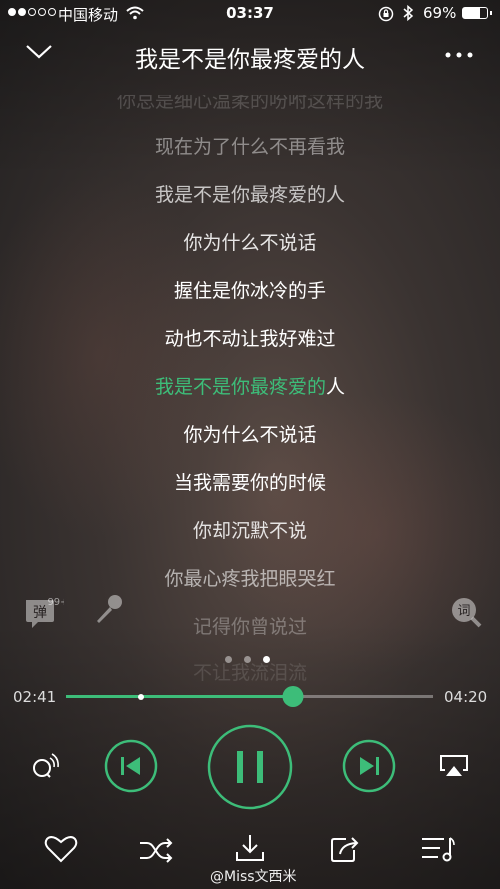 The width and height of the screenshot is (500, 889). I want to click on song-title: 我是不是你最疼爱的人, so click(250, 60).